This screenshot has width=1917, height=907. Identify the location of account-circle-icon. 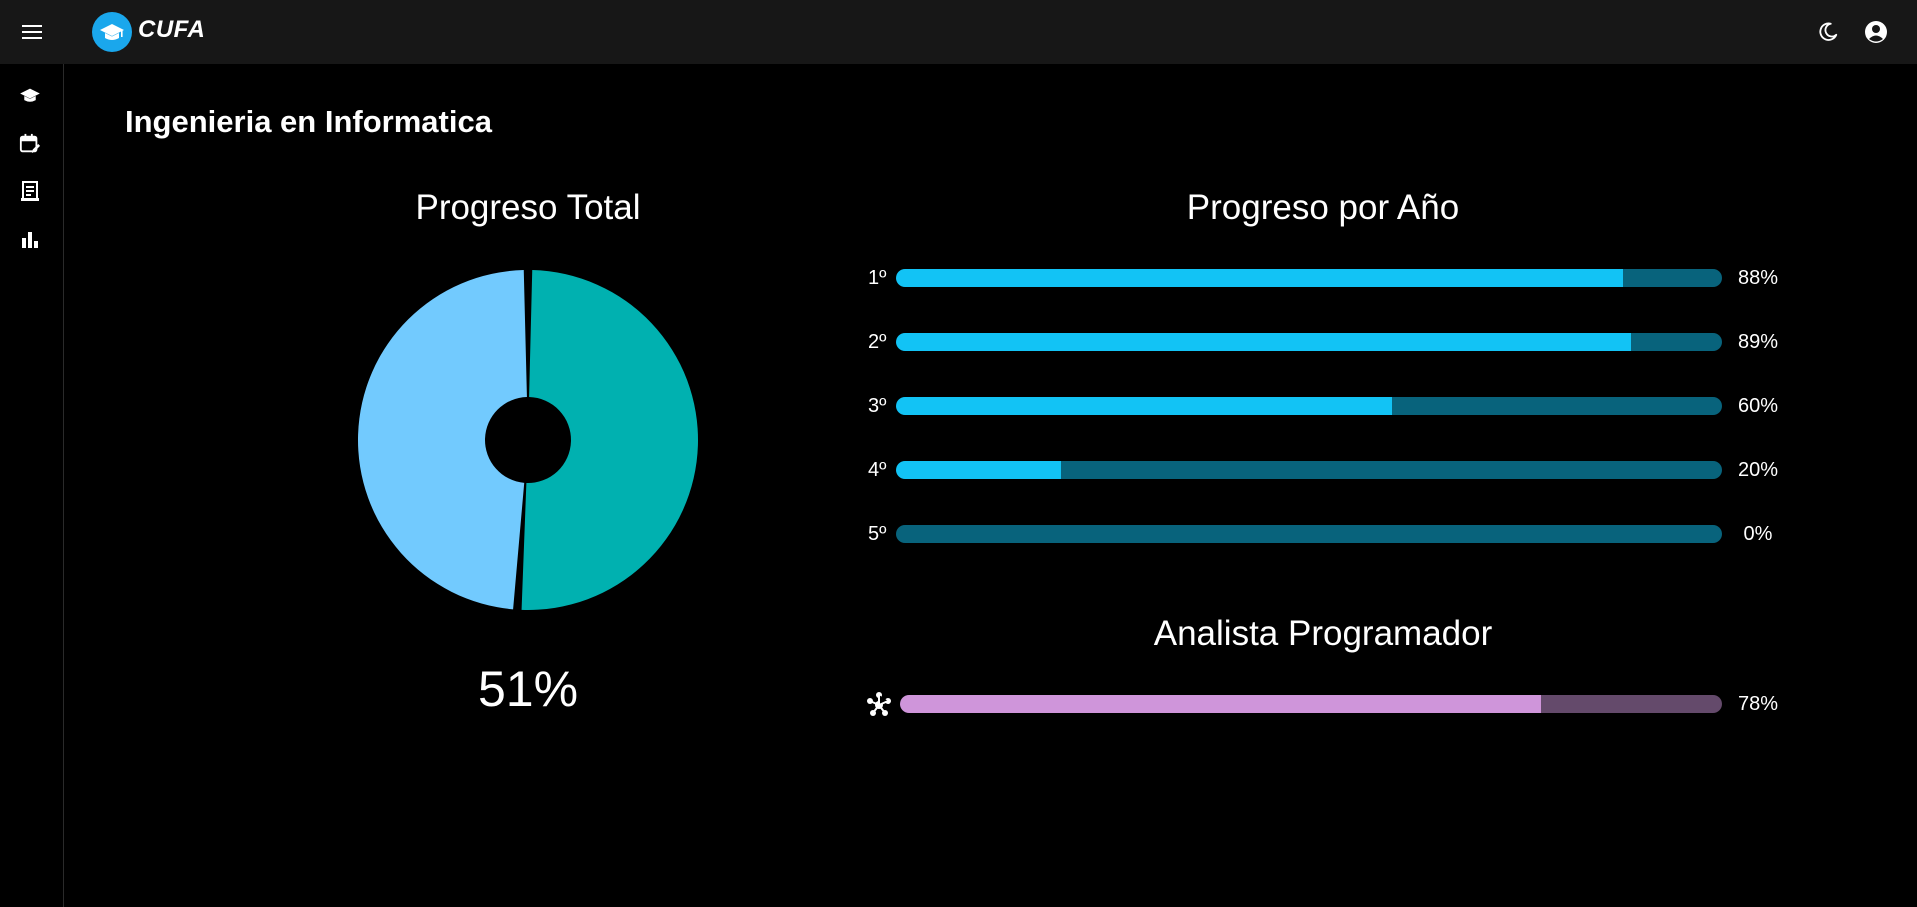
(1876, 32).